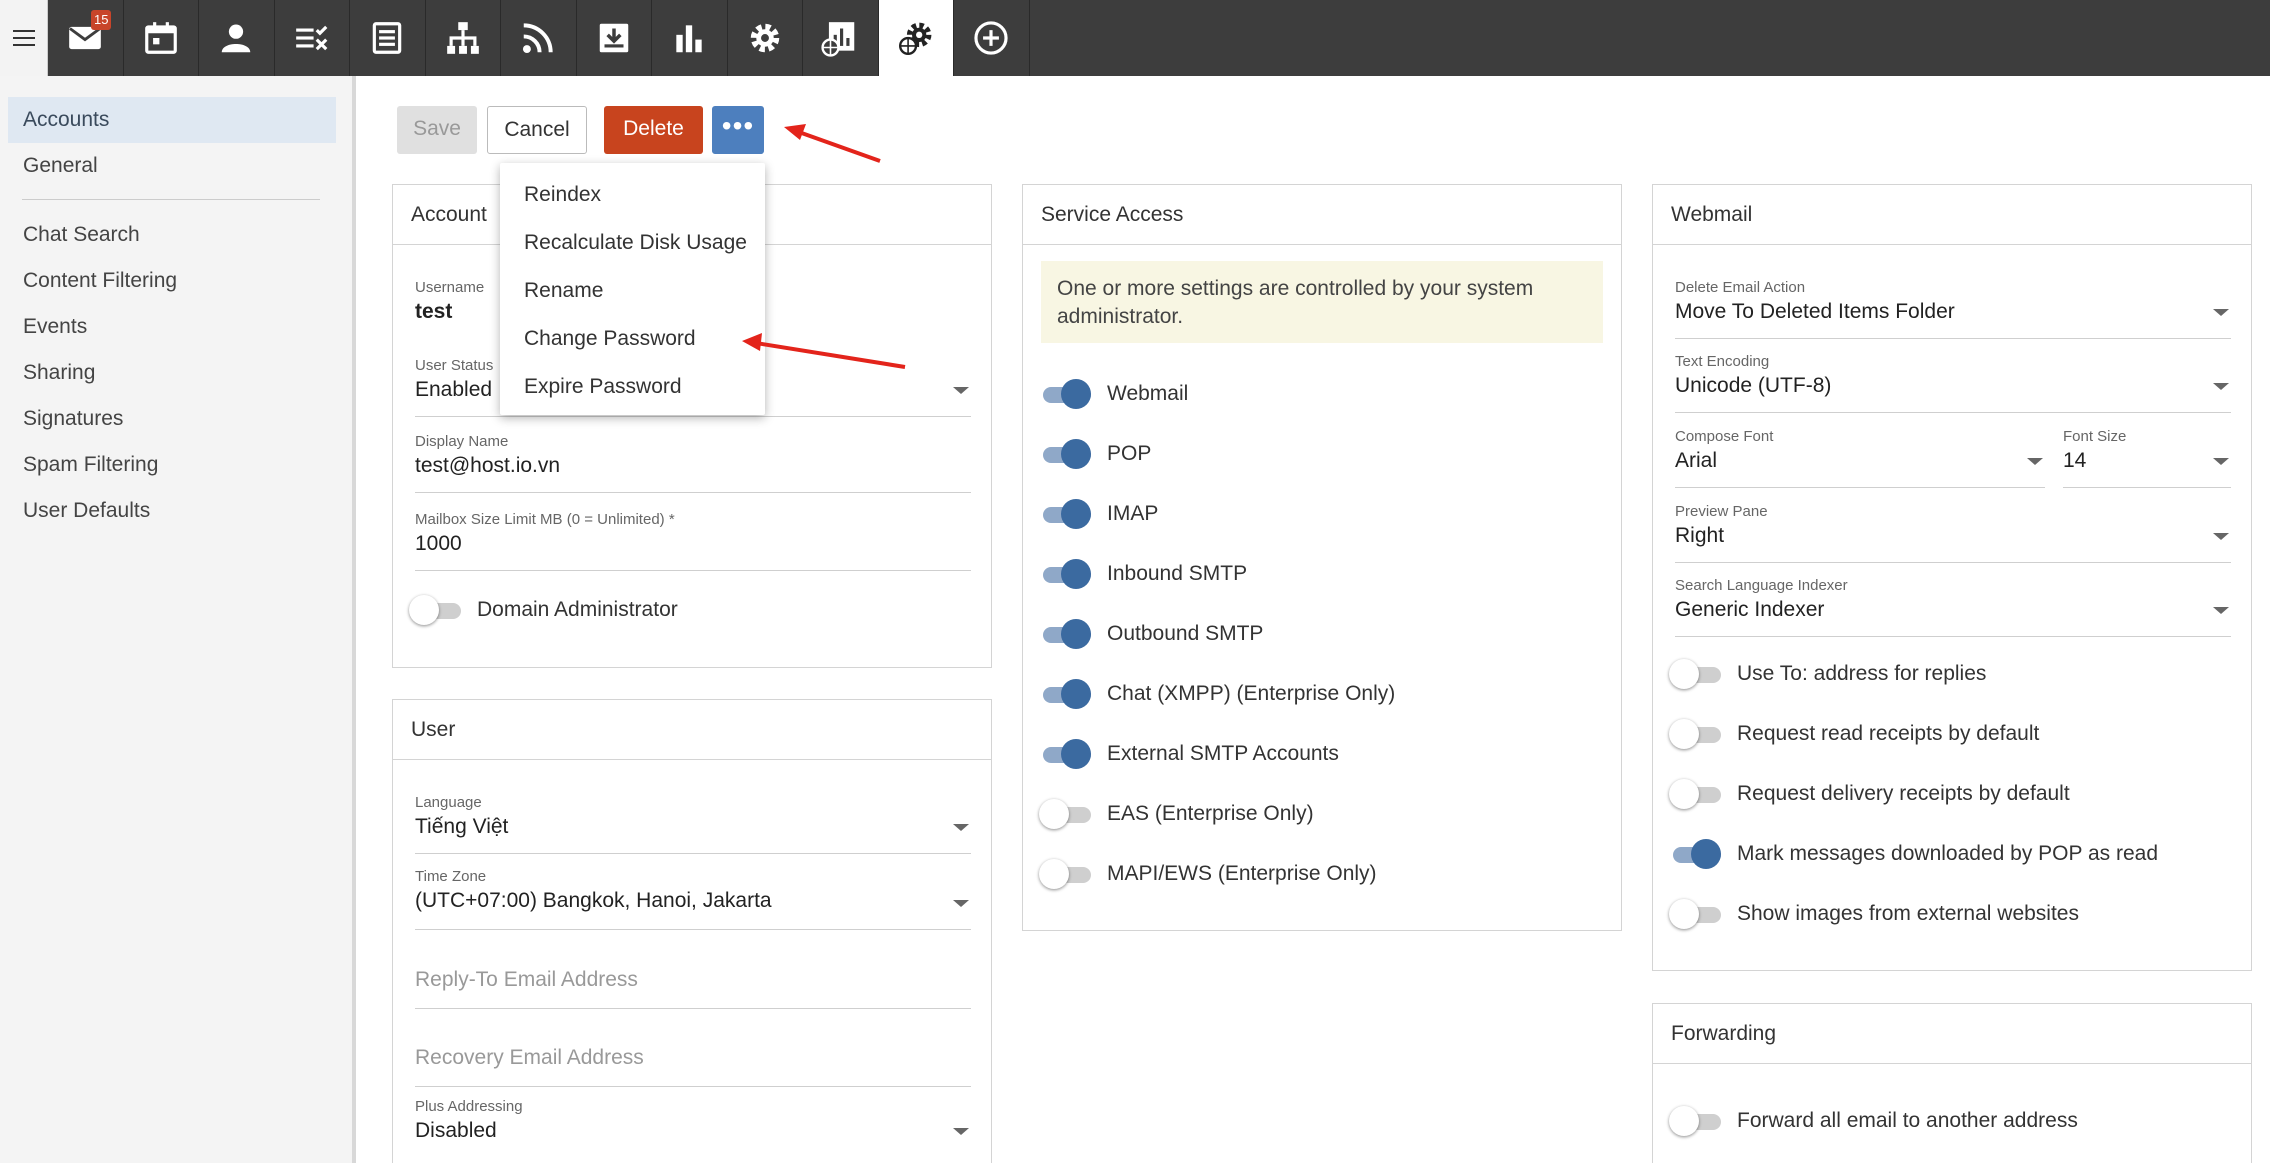 The image size is (2270, 1163). I want to click on gear-icon, so click(765, 38).